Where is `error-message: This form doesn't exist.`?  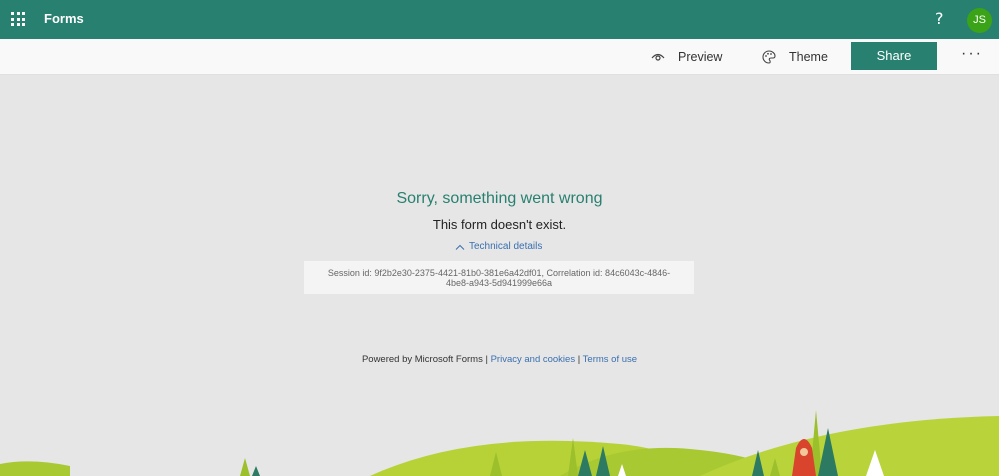
error-message: This form doesn't exist. is located at coordinates (499, 224).